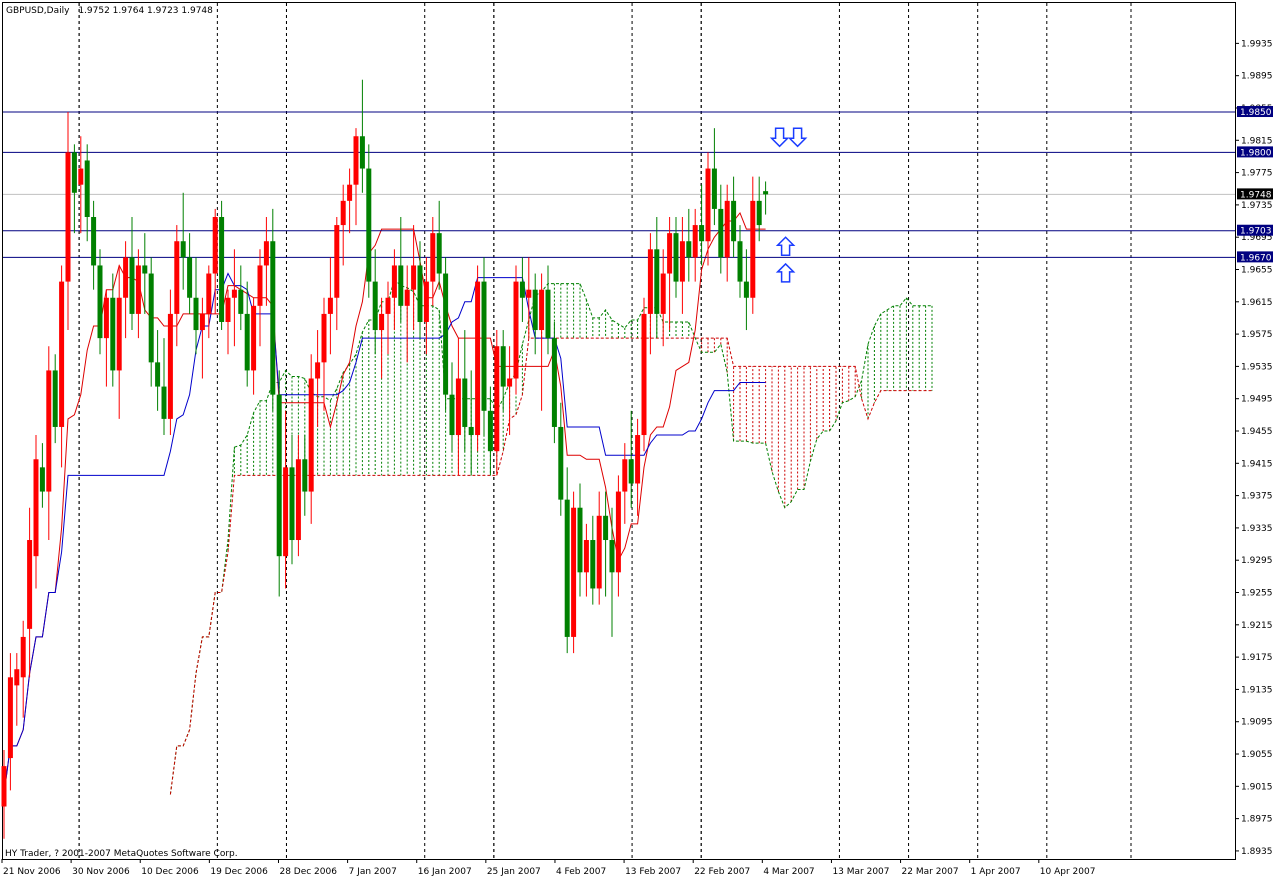 The height and width of the screenshot is (878, 1274). I want to click on y-tick-label: 1.9895, so click(1257, 77).